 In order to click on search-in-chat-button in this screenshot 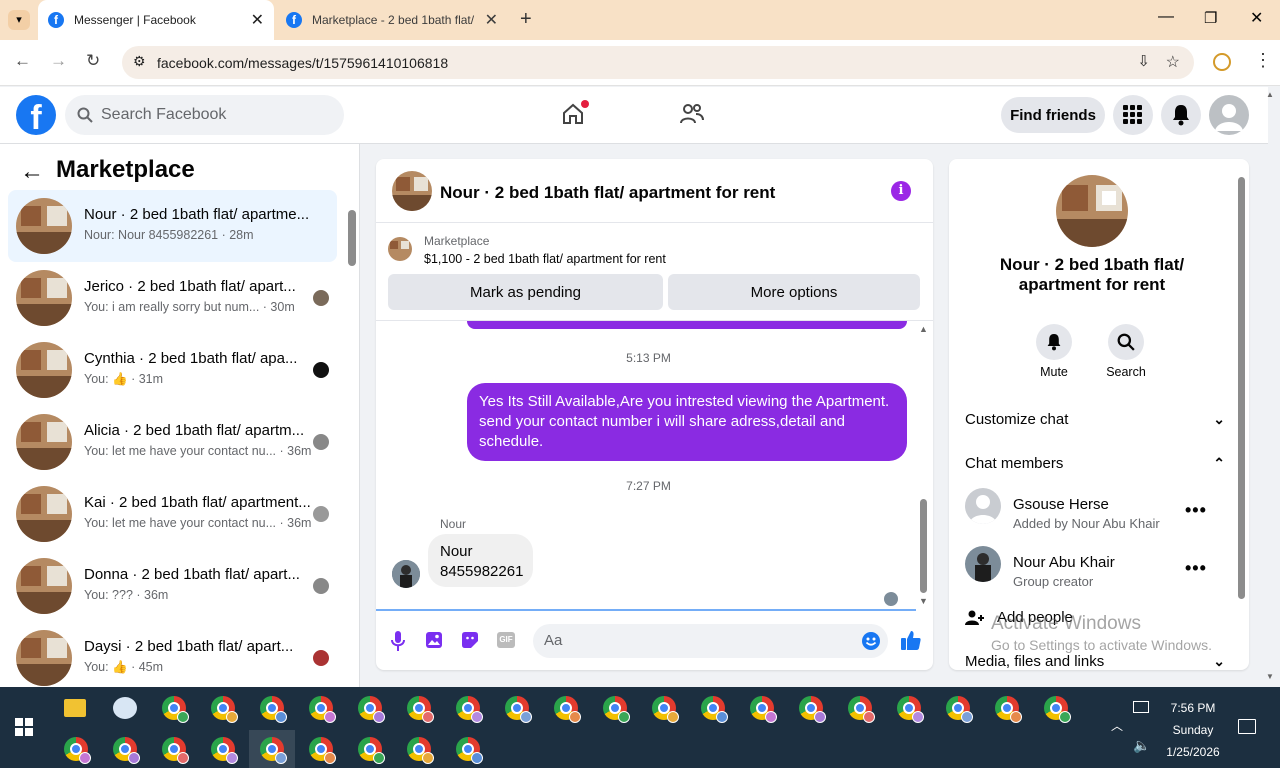, I will do `click(1126, 342)`.